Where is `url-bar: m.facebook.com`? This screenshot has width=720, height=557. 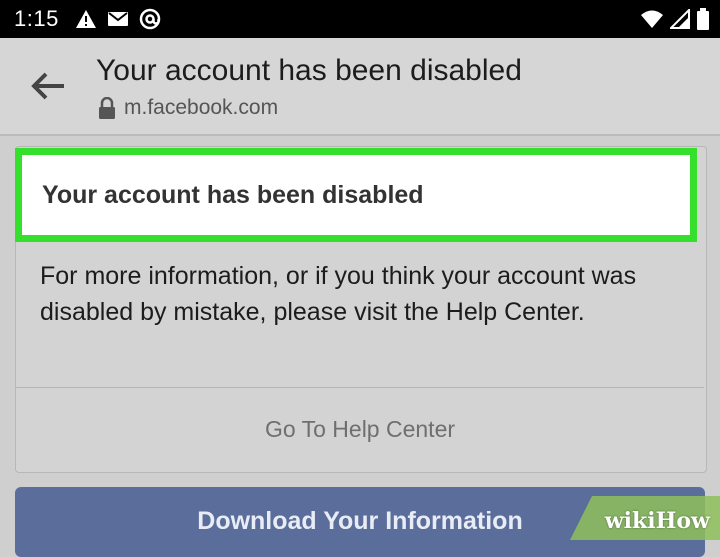 url-bar: m.facebook.com is located at coordinates (188, 108).